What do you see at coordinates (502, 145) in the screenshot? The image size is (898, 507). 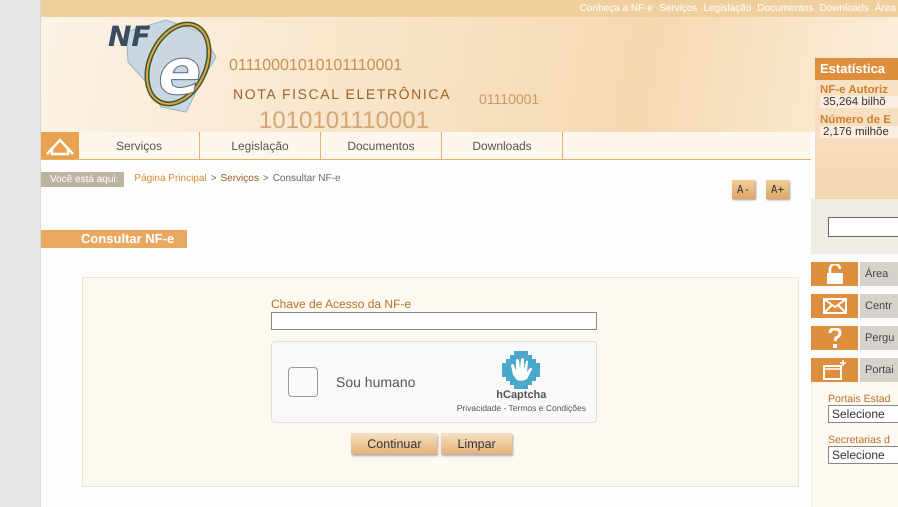 I see `nav-tab: Downloads` at bounding box center [502, 145].